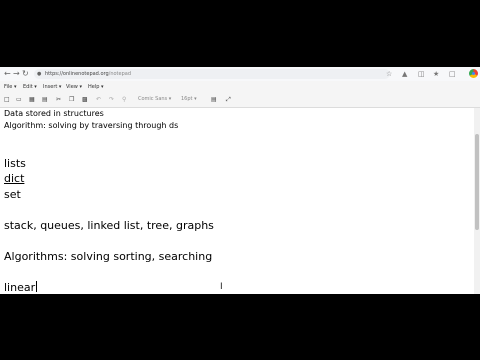 Image resolution: width=480 pixels, height=360 pixels. I want to click on font-size-select: 16pt ▾, so click(189, 99).